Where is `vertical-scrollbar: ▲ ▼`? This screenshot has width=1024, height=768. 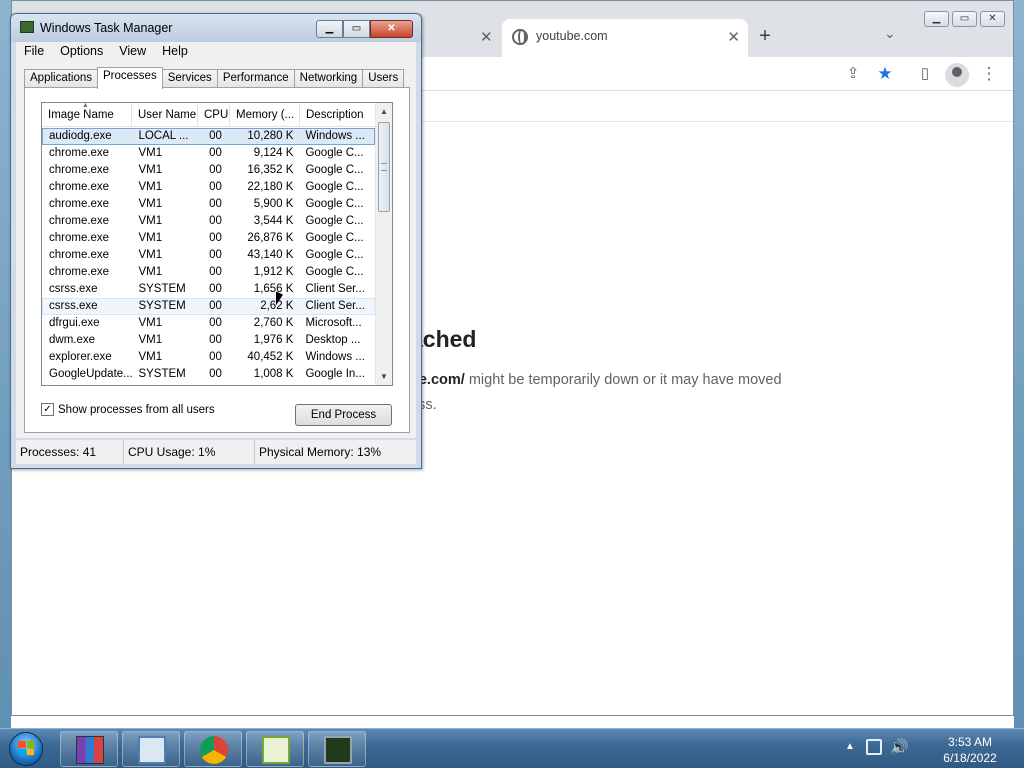 vertical-scrollbar: ▲ ▼ is located at coordinates (383, 244).